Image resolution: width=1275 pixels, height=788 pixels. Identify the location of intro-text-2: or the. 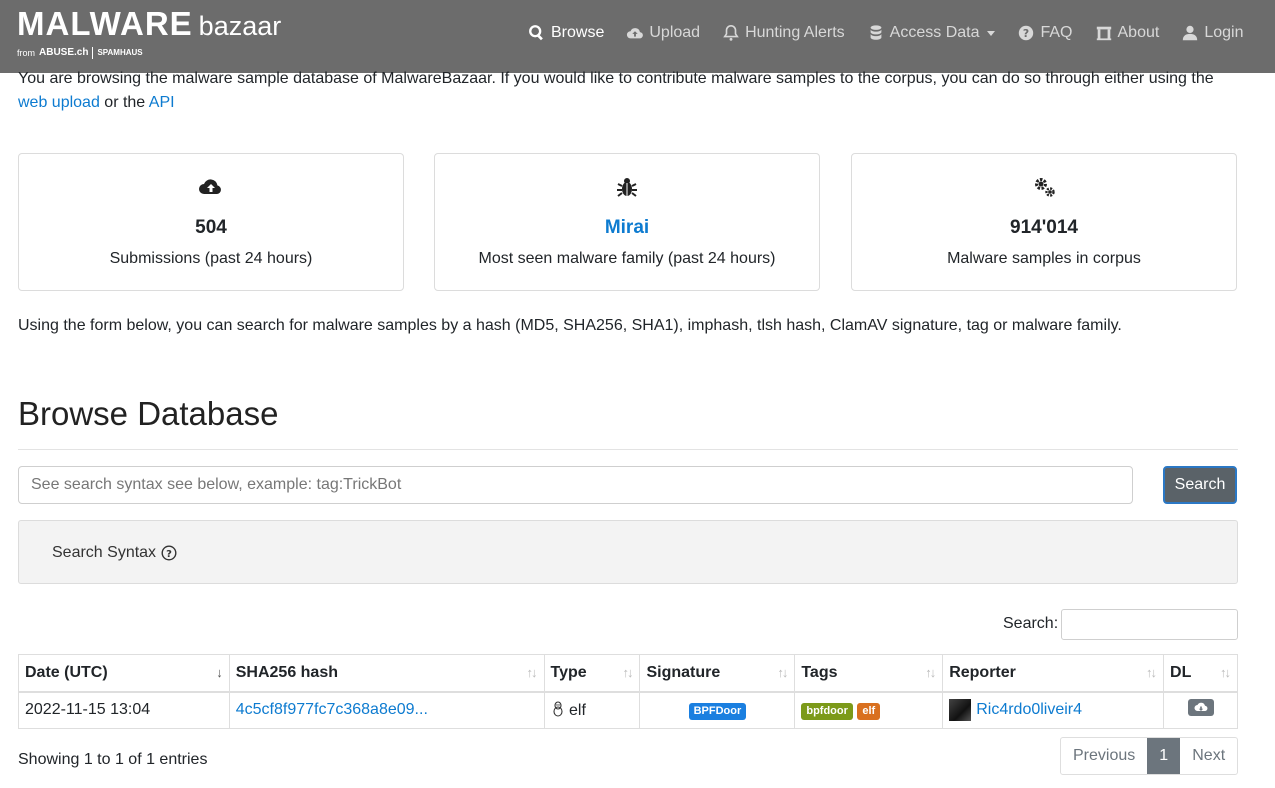
(124, 102).